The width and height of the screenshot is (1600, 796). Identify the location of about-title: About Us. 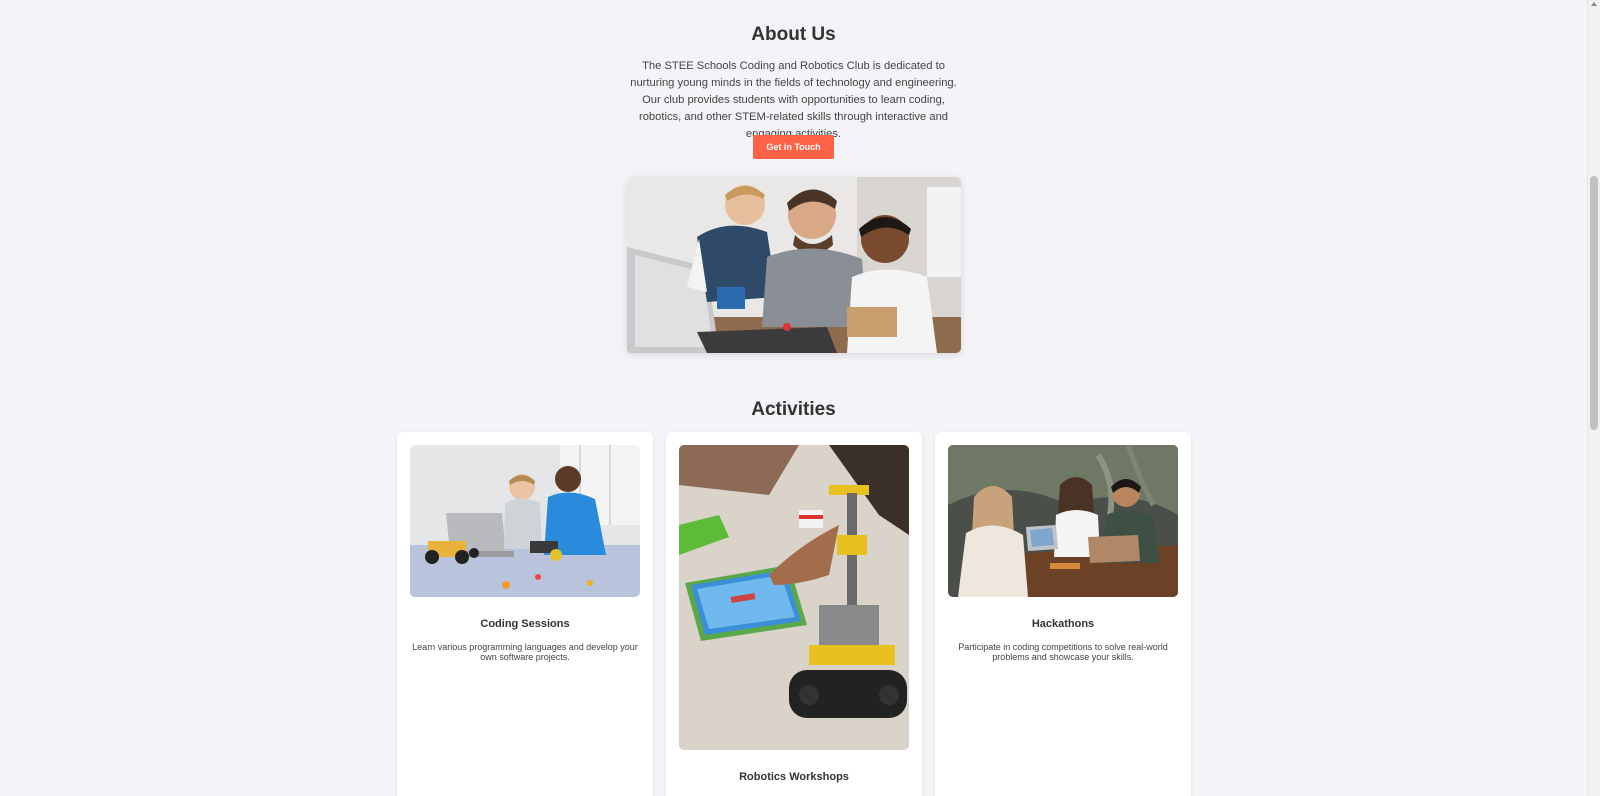
(793, 34).